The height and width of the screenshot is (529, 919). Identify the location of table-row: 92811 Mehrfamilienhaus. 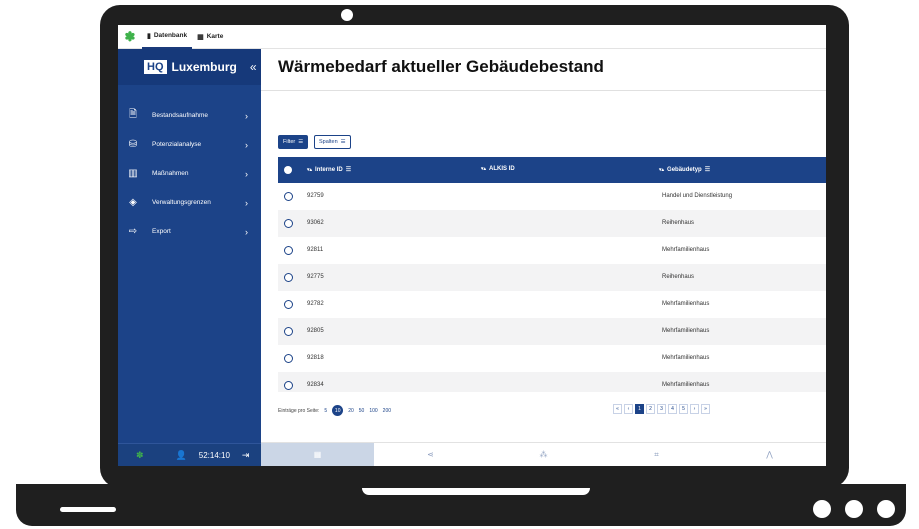
(552, 250).